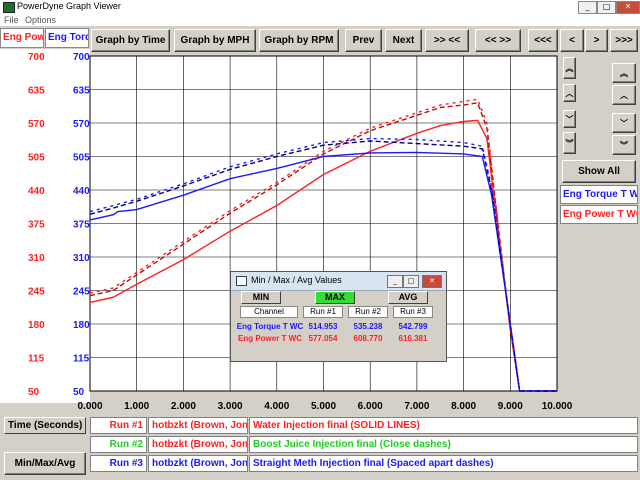 The height and width of the screenshot is (480, 640). What do you see at coordinates (81, 258) in the screenshot?
I see `y-tick-label-torque: 310` at bounding box center [81, 258].